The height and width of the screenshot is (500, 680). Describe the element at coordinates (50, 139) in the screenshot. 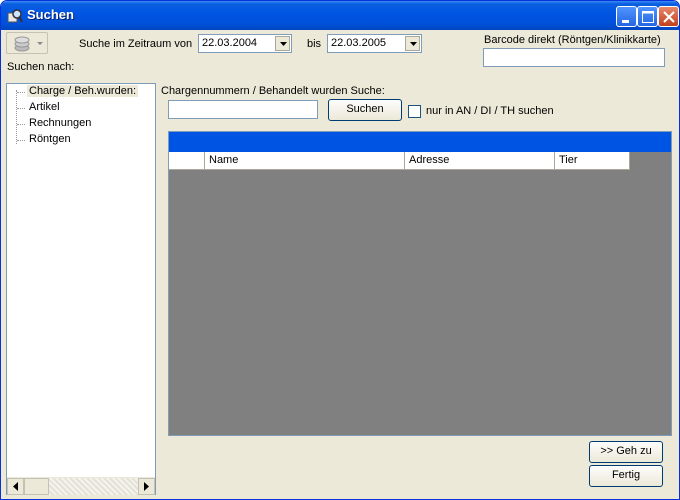

I see `tree-item-roentgen: Röntgen` at that location.